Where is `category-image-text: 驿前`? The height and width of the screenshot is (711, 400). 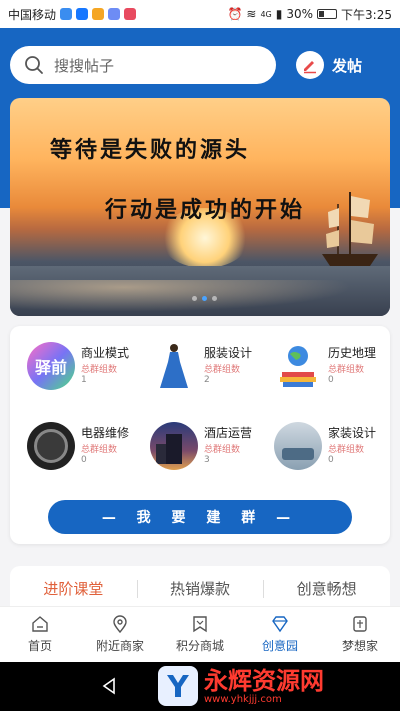
category-image-text: 驿前 is located at coordinates (50, 367).